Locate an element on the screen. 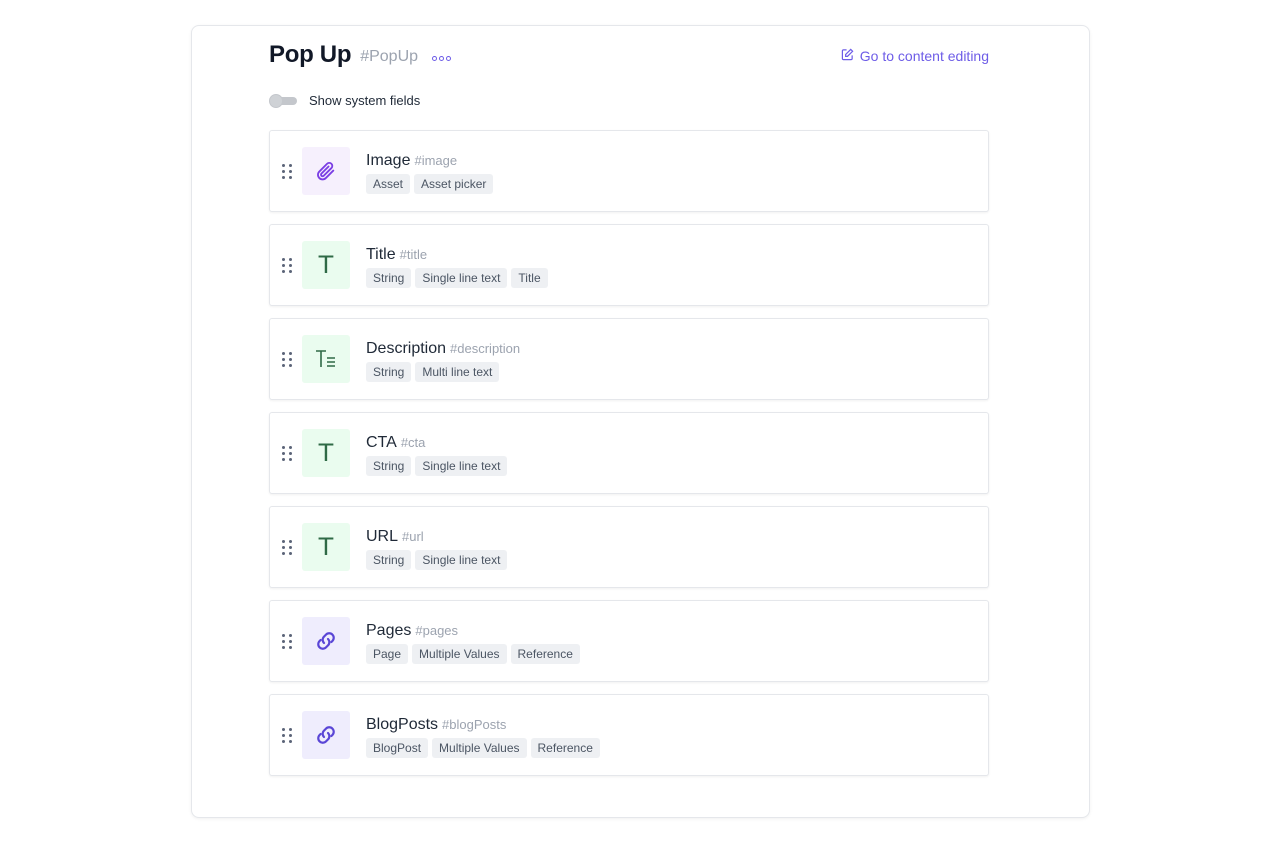  field-tags: Page Multiple Values Reference is located at coordinates (473, 654).